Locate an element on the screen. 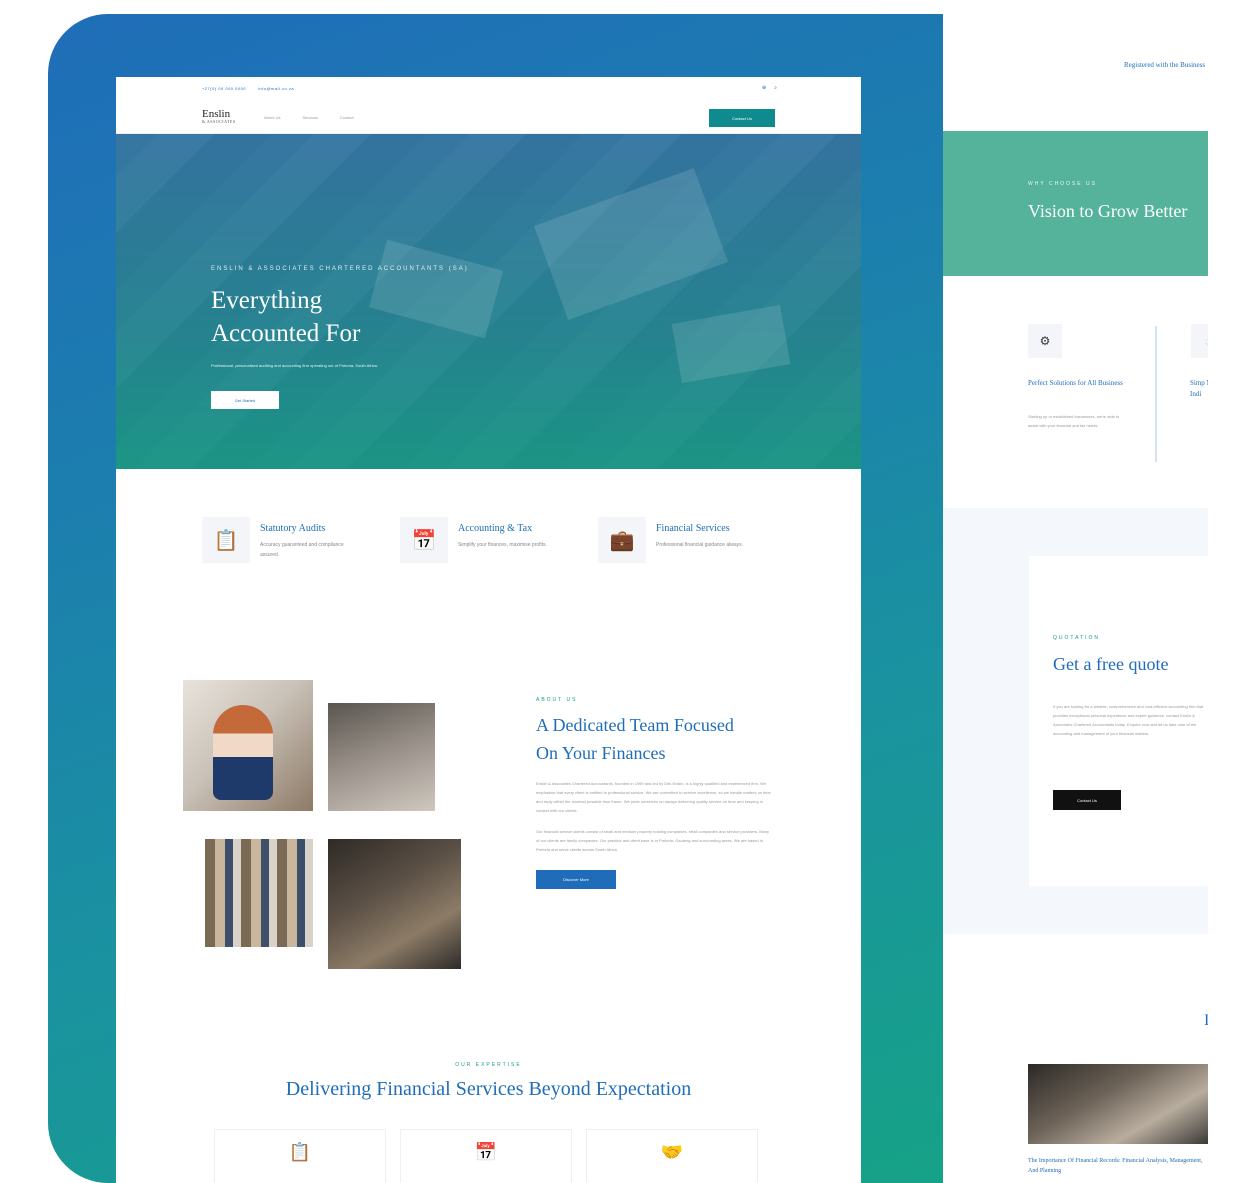 This screenshot has width=1239, height=1183. expertise-eyebrow: OUR EXPERTISE is located at coordinates (488, 1065).